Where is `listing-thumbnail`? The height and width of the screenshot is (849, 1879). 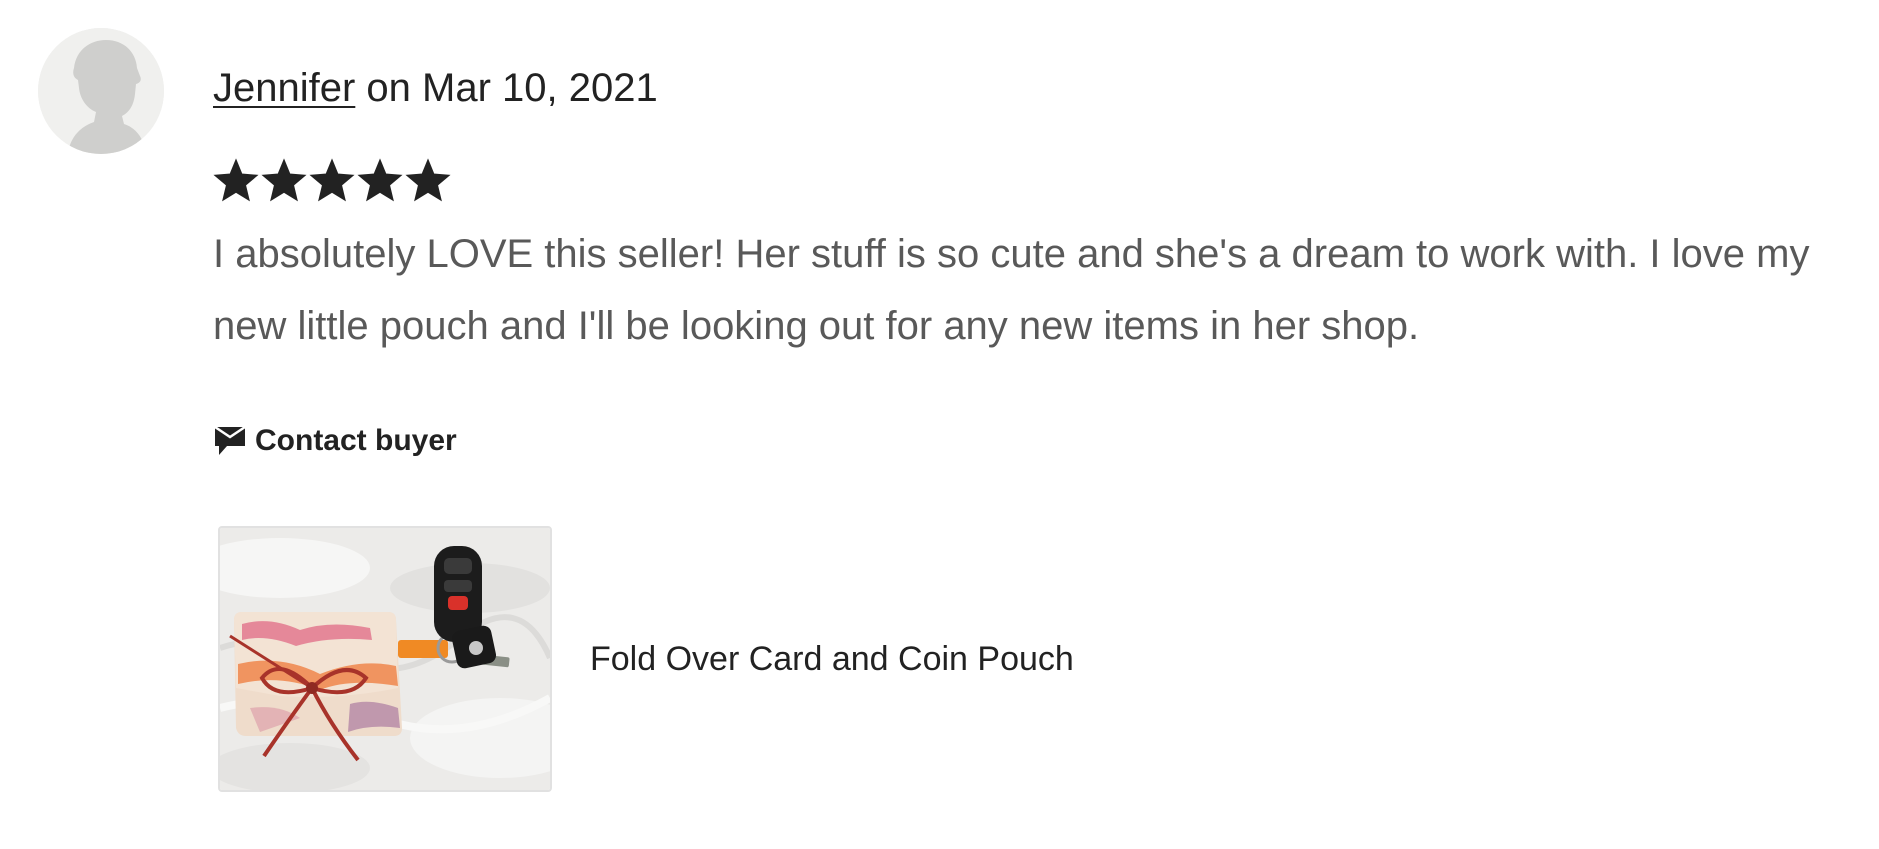 listing-thumbnail is located at coordinates (385, 659).